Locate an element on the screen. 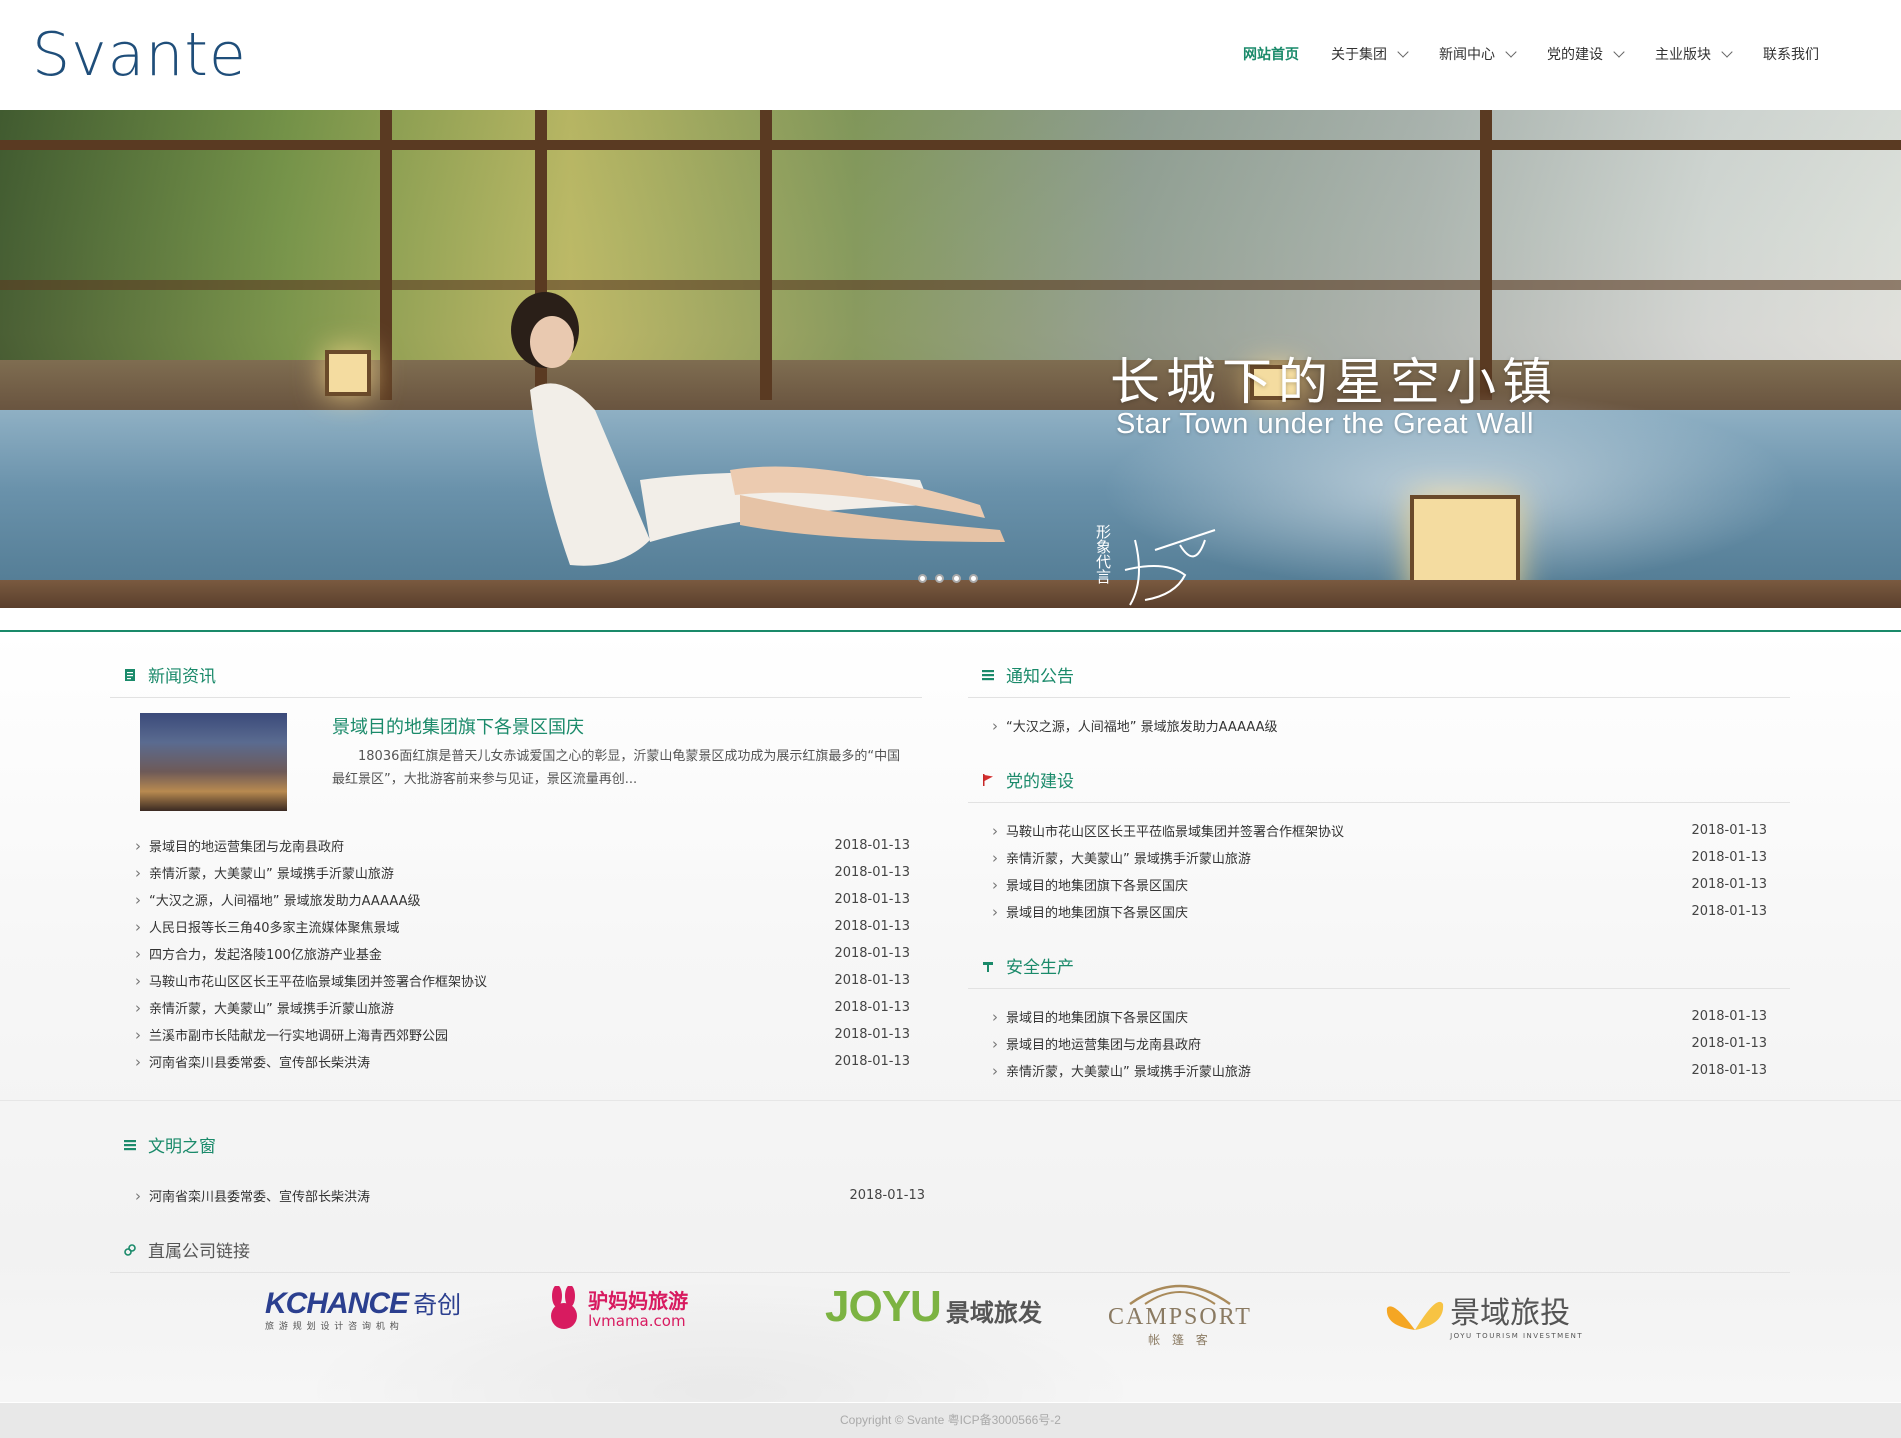 Image resolution: width=1901 pixels, height=1438 pixels. slider-dots is located at coordinates (948, 578).